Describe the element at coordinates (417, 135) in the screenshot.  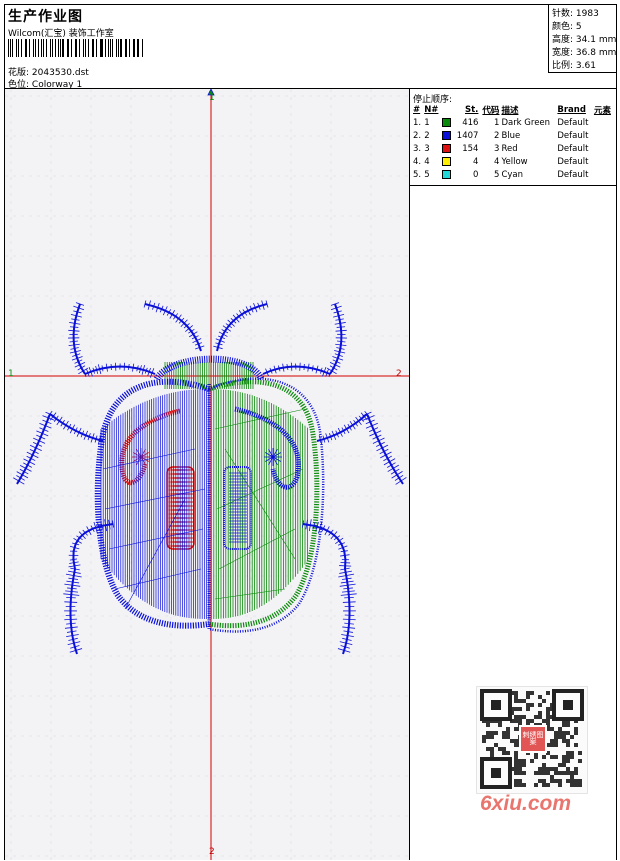
I see `stop-index: 2.` at that location.